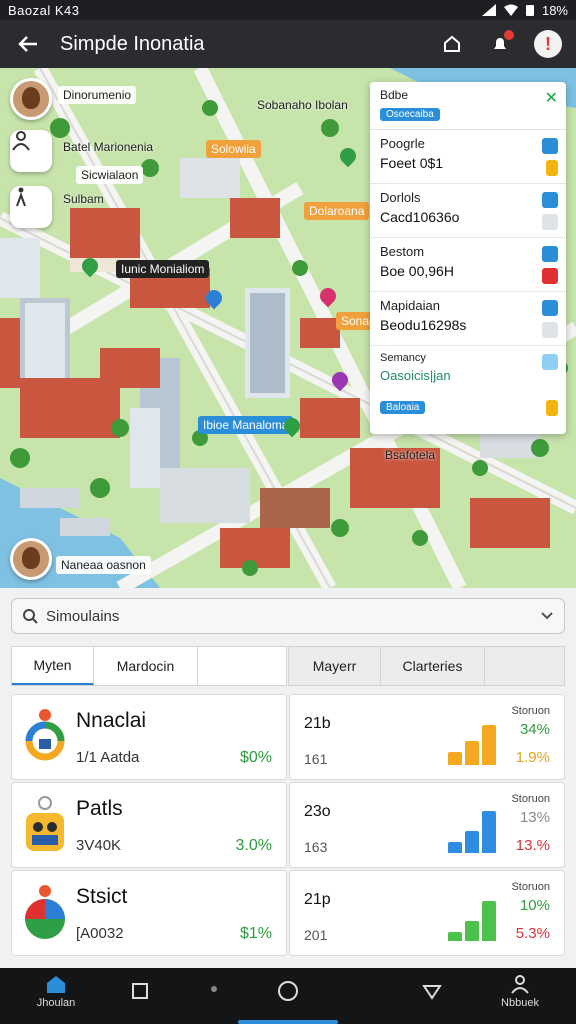 Image resolution: width=576 pixels, height=1024 pixels. I want to click on stats-card: 21p 201 Storuon 10% 5.3%, so click(427, 913).